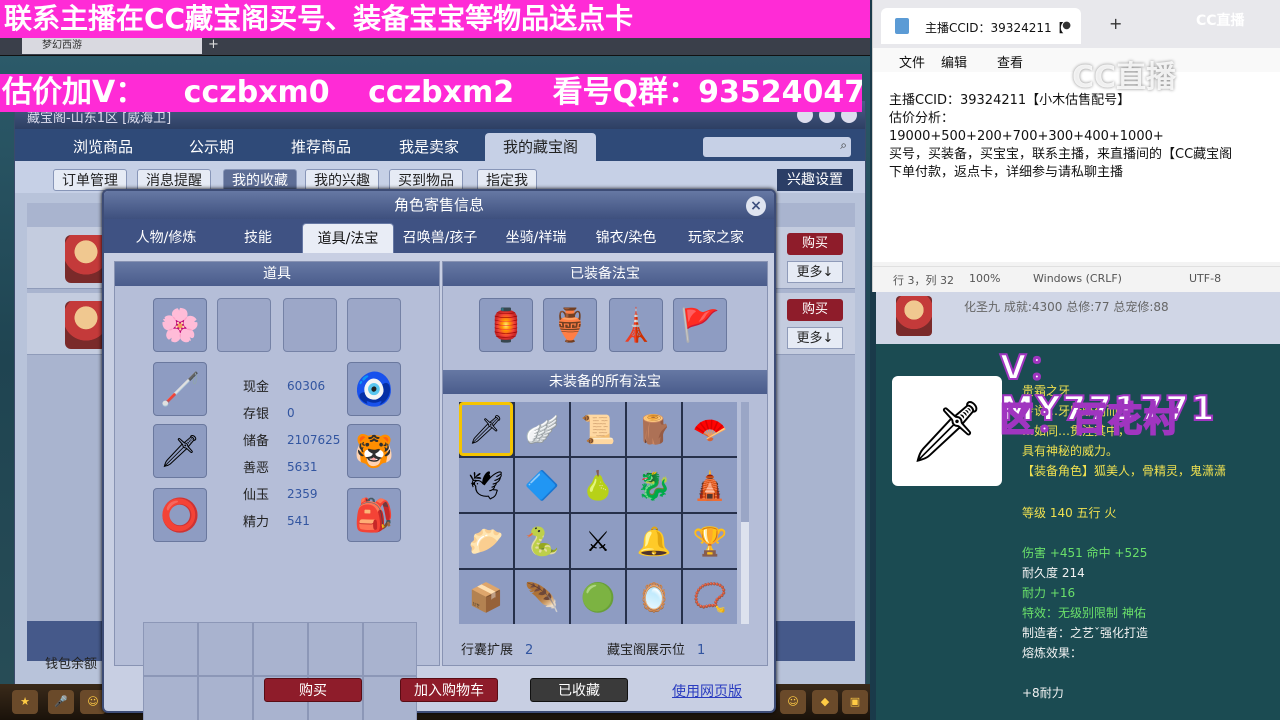 Image resolution: width=1280 pixels, height=720 pixels. Describe the element at coordinates (426, 180) in the screenshot. I see `subnav-bought: 买到物品` at that location.